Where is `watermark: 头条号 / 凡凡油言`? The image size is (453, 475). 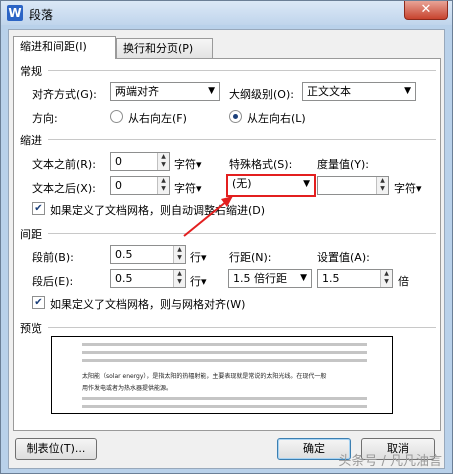 watermark: 头条号 / 凡凡油言 is located at coordinates (390, 461).